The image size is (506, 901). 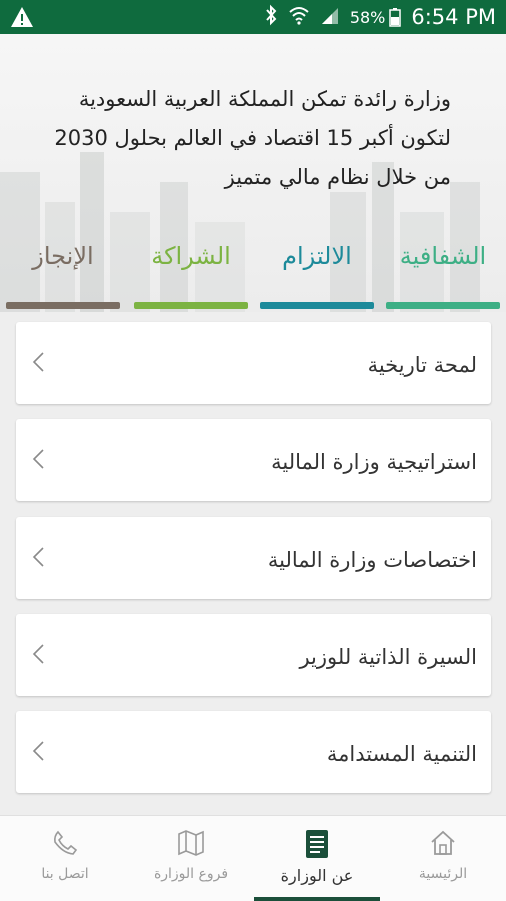 I want to click on value-partnership: الشراكة, so click(x=191, y=277).